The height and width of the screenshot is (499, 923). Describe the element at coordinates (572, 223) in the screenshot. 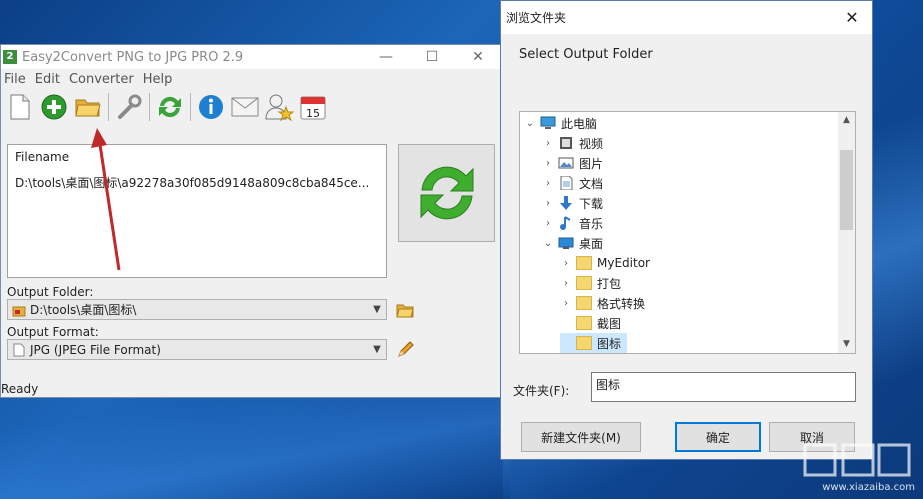

I see `tree-item-music: › 音乐` at that location.